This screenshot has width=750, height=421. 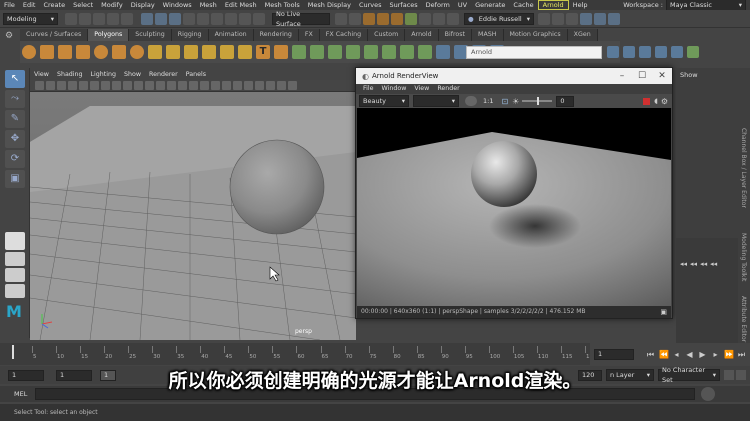 I want to click on minimize-icon: –, so click(x=622, y=76).